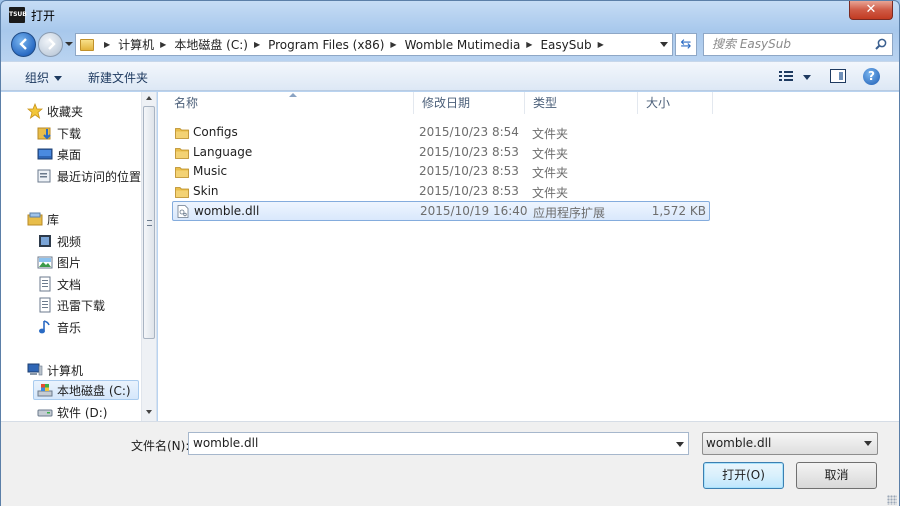 The width and height of the screenshot is (900, 506). What do you see at coordinates (136, 44) in the screenshot?
I see `breadcrumb-computer: 计算机` at bounding box center [136, 44].